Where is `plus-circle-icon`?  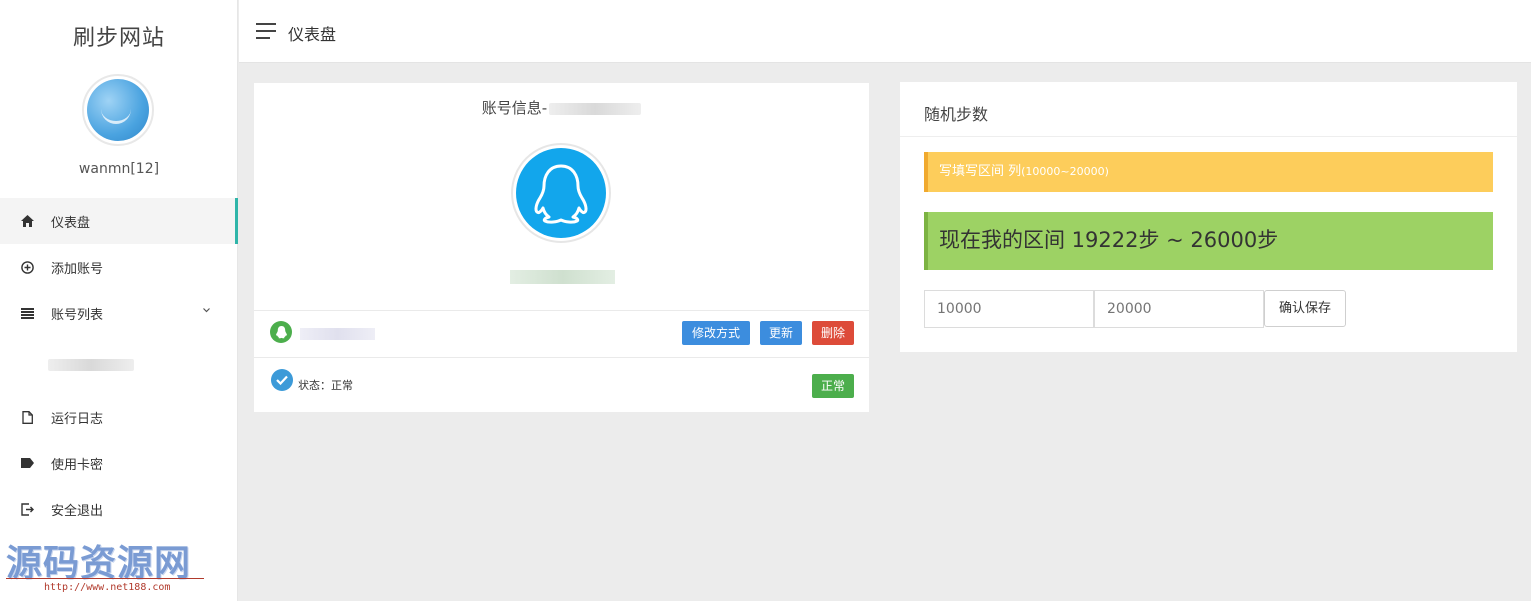 plus-circle-icon is located at coordinates (27, 267).